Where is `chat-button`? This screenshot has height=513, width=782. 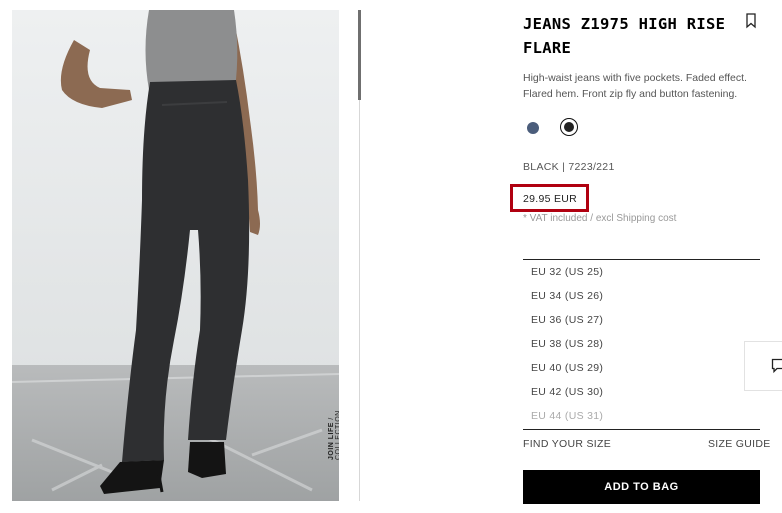
chat-button is located at coordinates (763, 366).